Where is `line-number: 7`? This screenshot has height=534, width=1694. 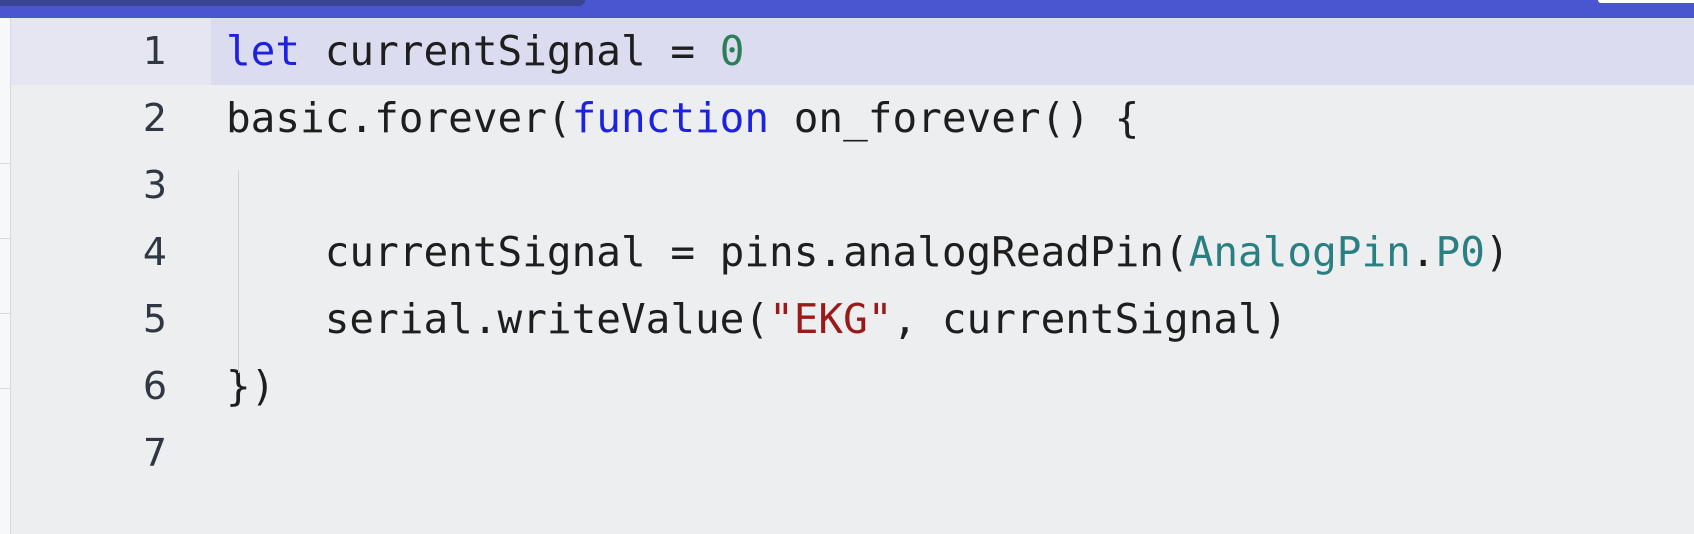
line-number: 7 is located at coordinates (154, 453).